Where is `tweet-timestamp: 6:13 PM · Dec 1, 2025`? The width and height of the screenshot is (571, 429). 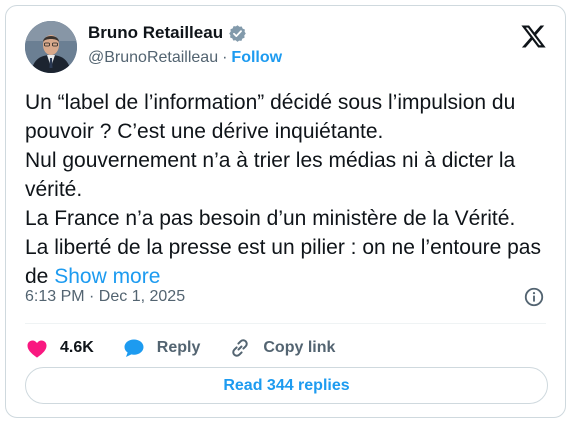 tweet-timestamp: 6:13 PM · Dec 1, 2025 is located at coordinates (105, 297).